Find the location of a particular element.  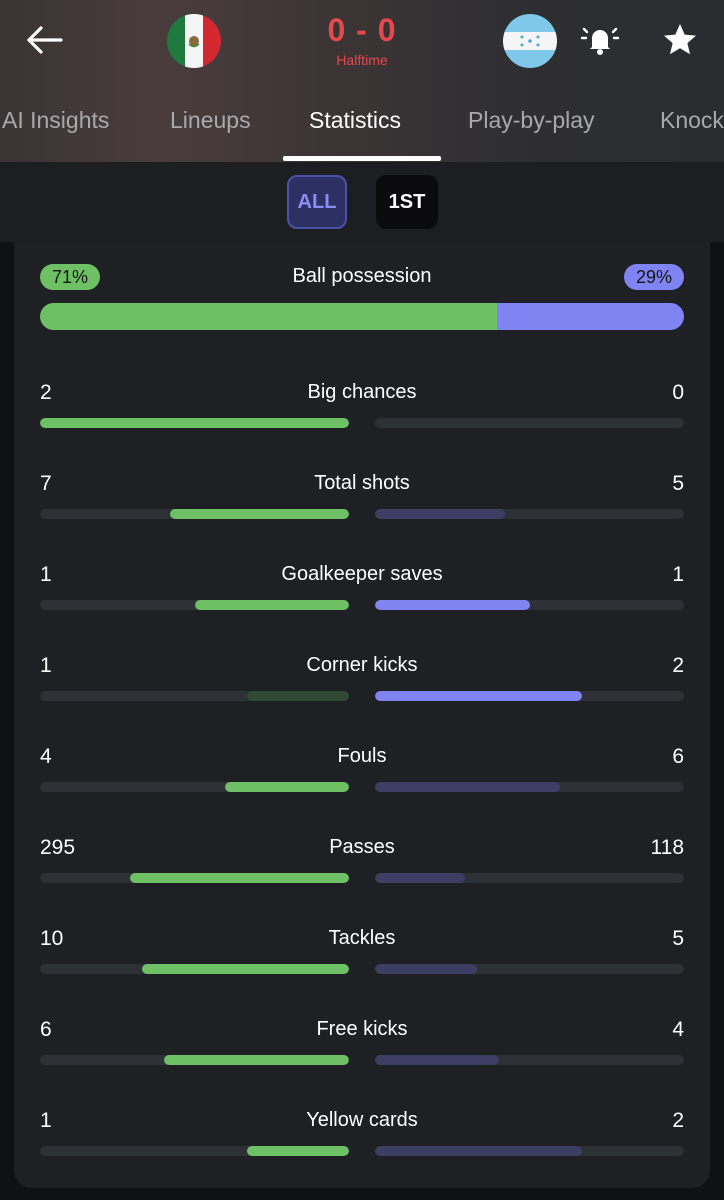

away-possession-fill is located at coordinates (590, 316).